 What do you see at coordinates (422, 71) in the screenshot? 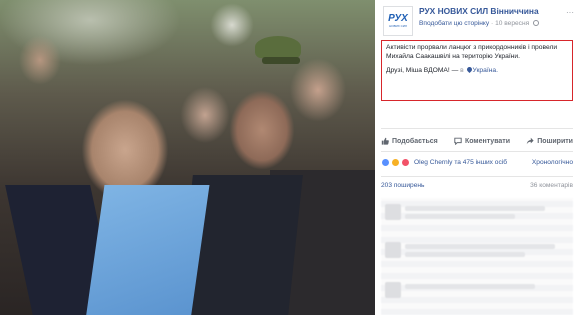
I see `post-text-prefix: Друзі, Міша ВДОМА! —` at bounding box center [422, 71].